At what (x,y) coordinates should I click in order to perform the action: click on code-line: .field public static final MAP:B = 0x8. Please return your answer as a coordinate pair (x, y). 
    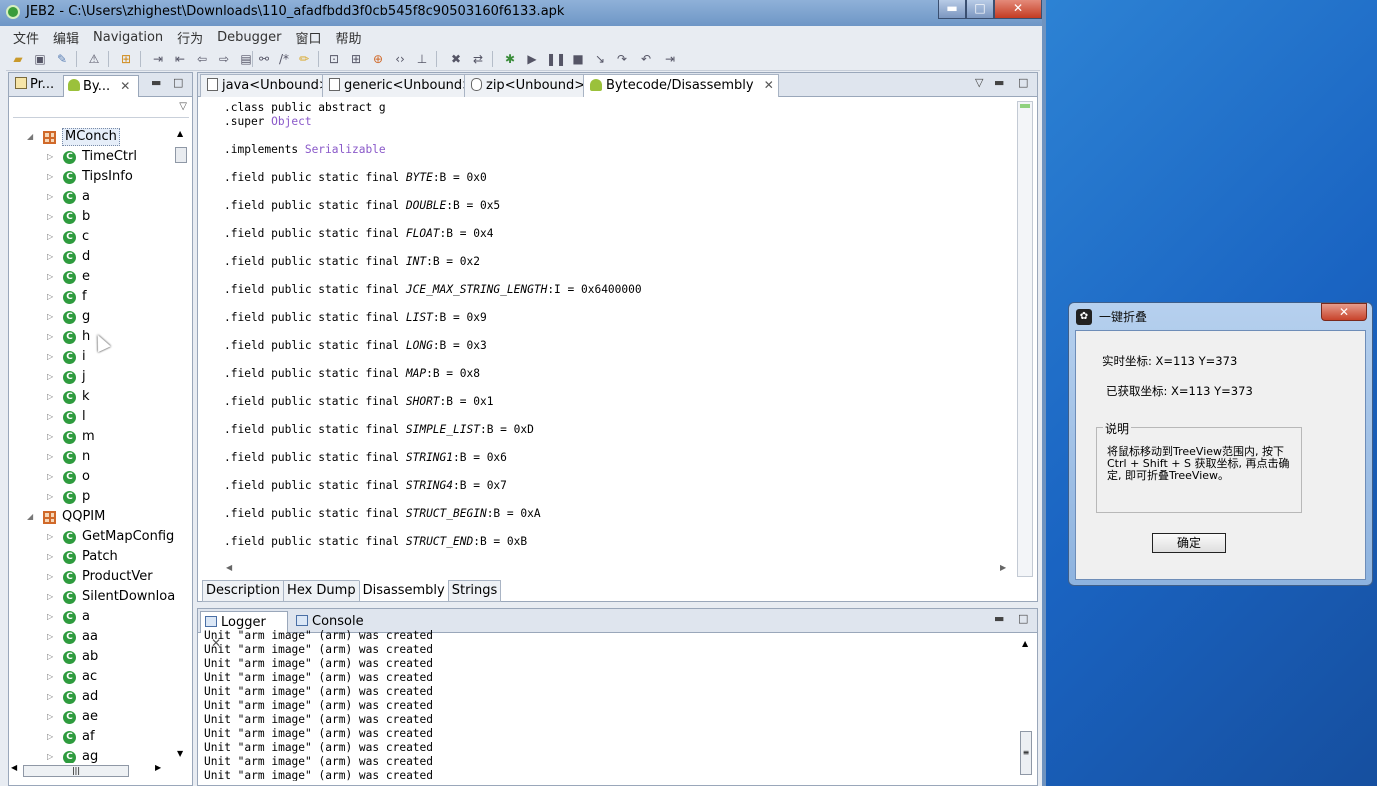
    Looking at the image, I should click on (352, 374).